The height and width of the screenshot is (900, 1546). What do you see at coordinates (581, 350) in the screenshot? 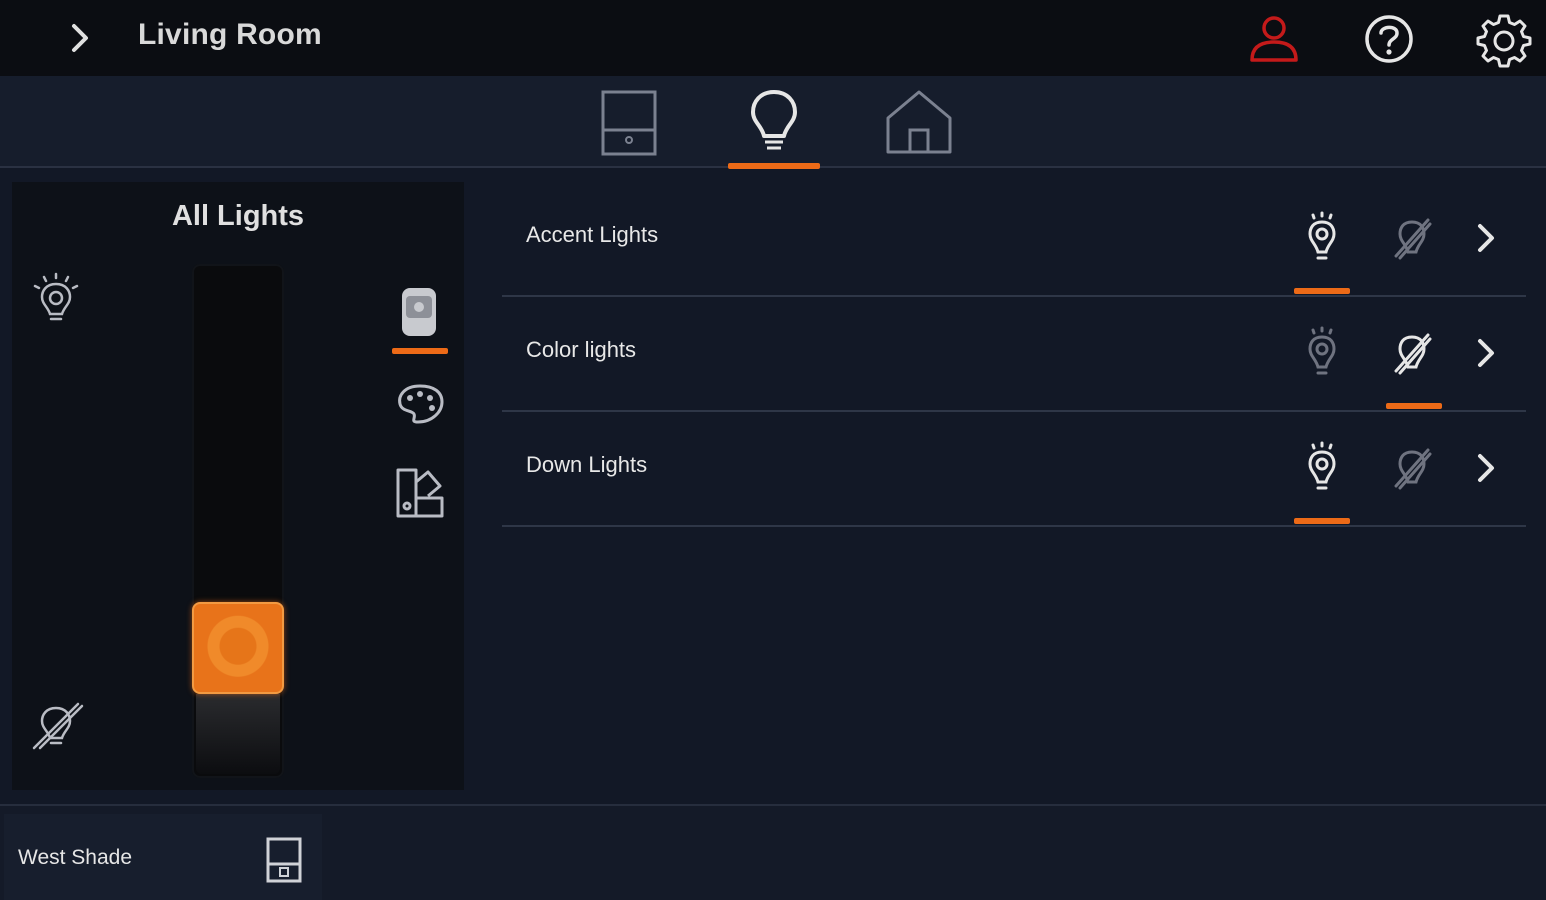
I see `light-group-name: Color lights` at bounding box center [581, 350].